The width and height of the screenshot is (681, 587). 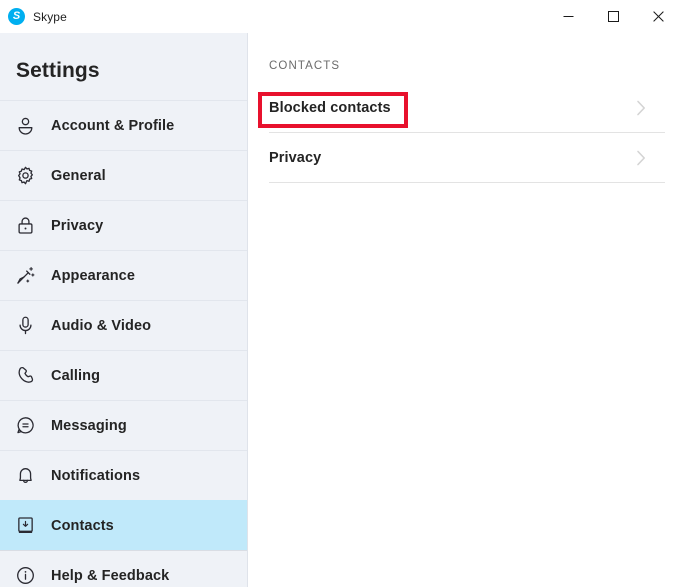 I want to click on skype-logo-icon: S, so click(x=16, y=16).